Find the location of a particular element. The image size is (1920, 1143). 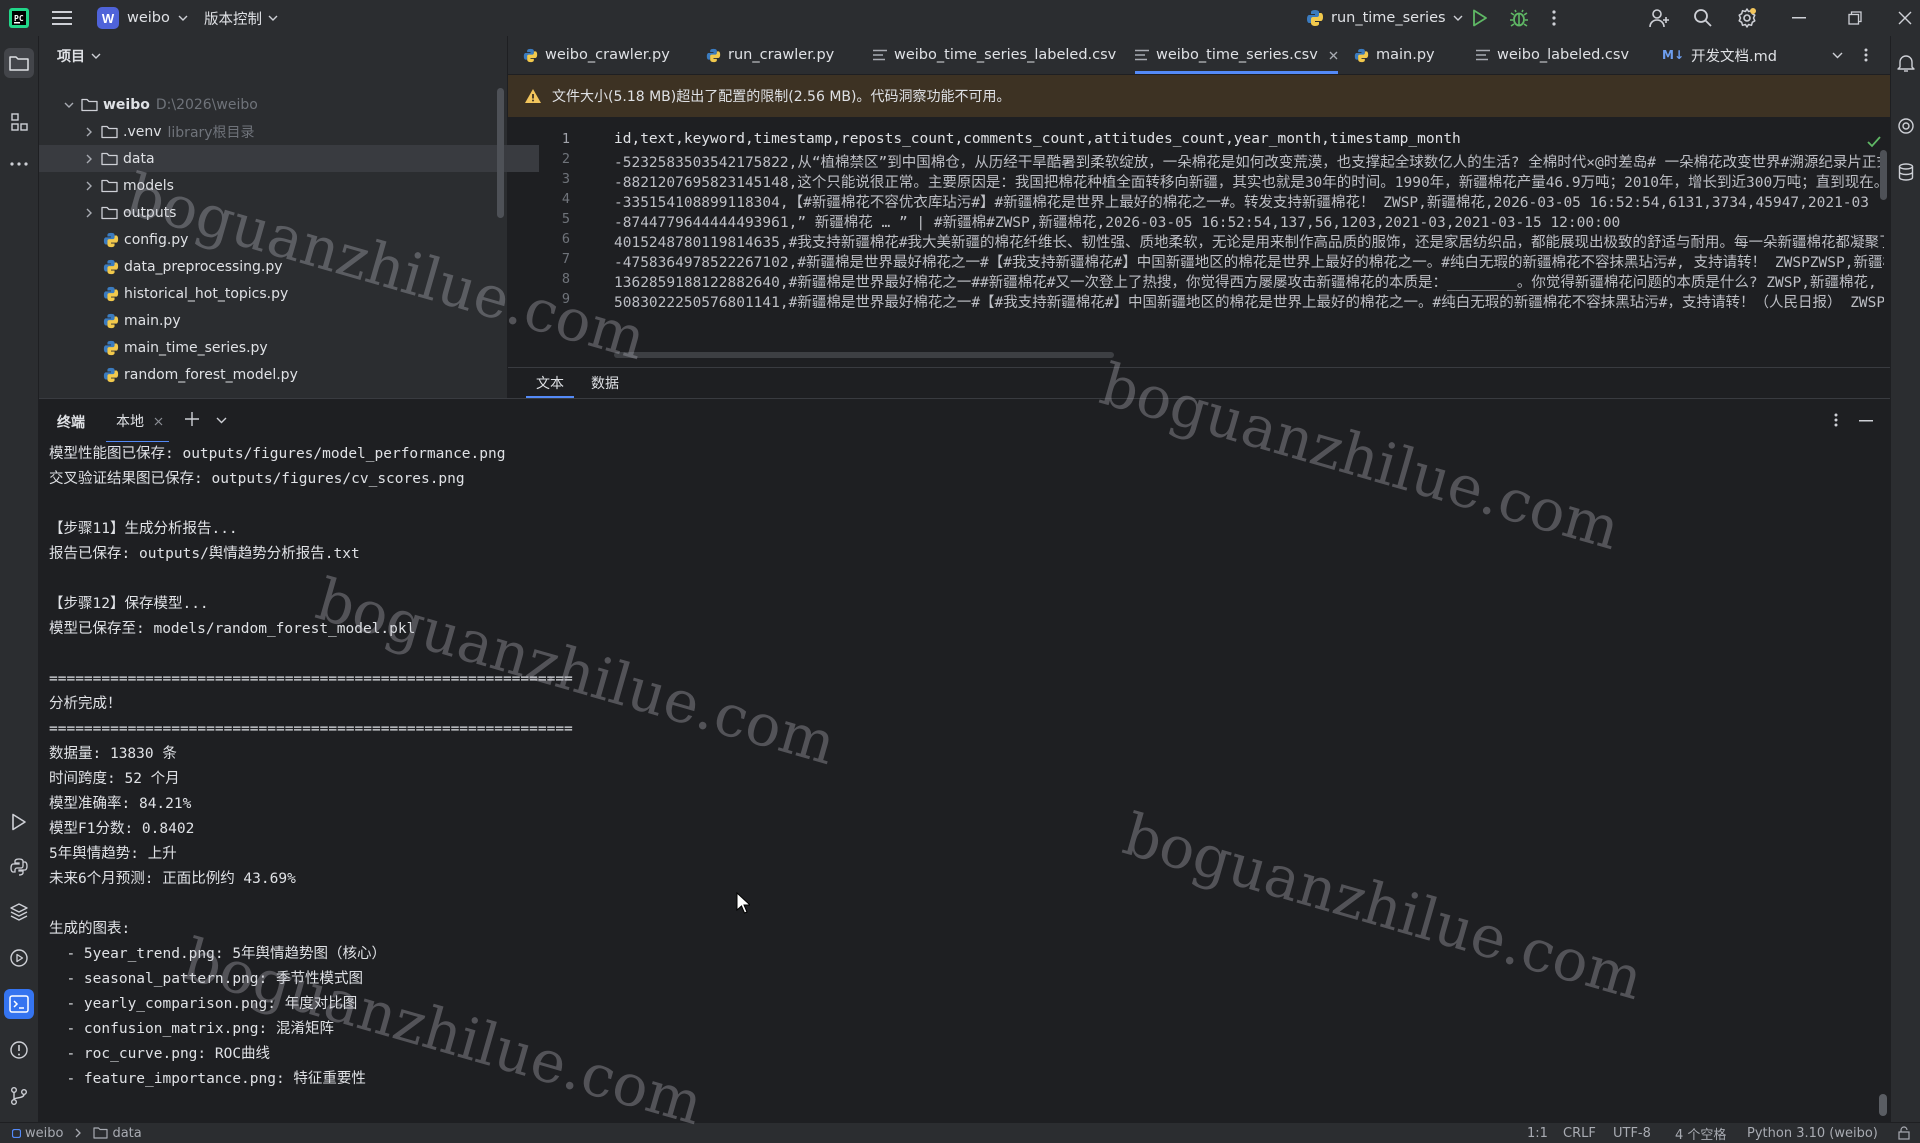

terminal-line: - feature_importance.png: 特征重要性 is located at coordinates (207, 1079).